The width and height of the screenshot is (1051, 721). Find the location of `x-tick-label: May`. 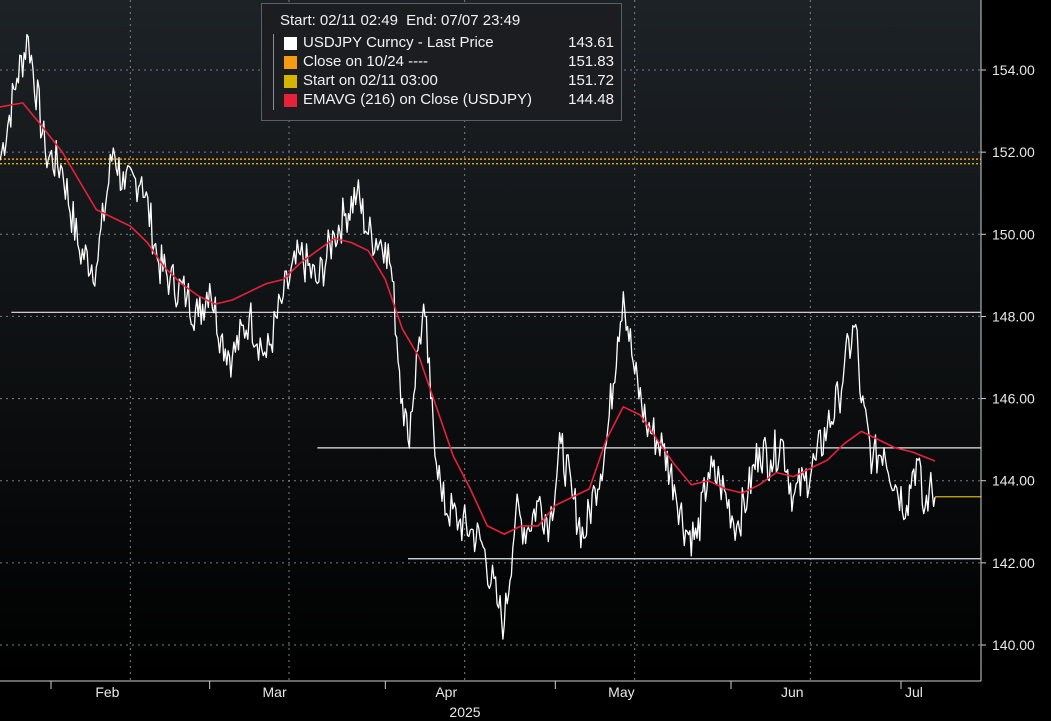

x-tick-label: May is located at coordinates (621, 692).